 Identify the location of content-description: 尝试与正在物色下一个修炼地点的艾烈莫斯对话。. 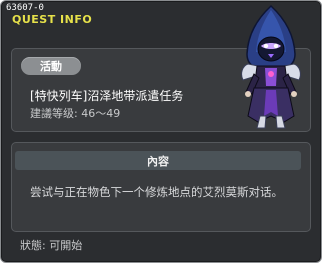
(156, 192).